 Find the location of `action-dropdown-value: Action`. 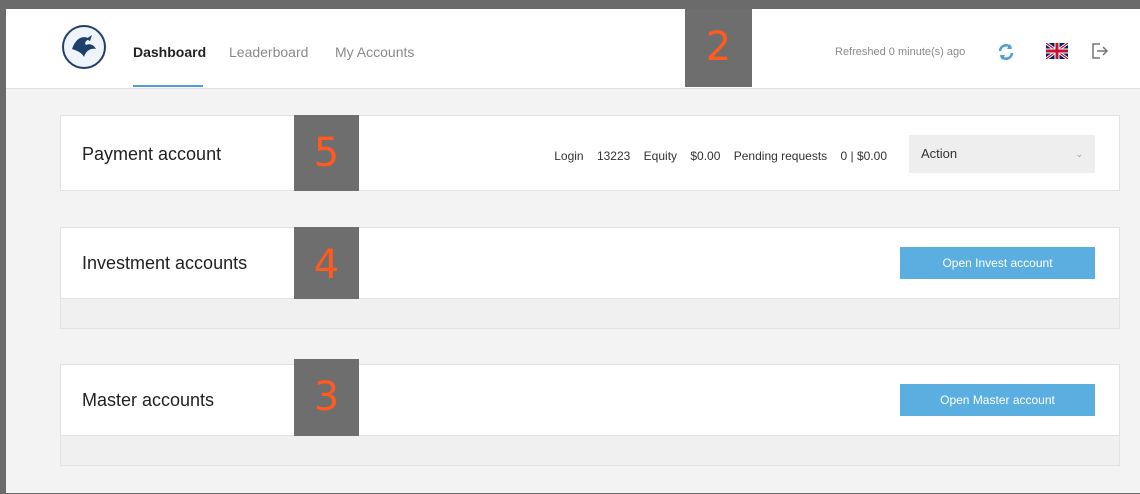

action-dropdown-value: Action is located at coordinates (939, 153).